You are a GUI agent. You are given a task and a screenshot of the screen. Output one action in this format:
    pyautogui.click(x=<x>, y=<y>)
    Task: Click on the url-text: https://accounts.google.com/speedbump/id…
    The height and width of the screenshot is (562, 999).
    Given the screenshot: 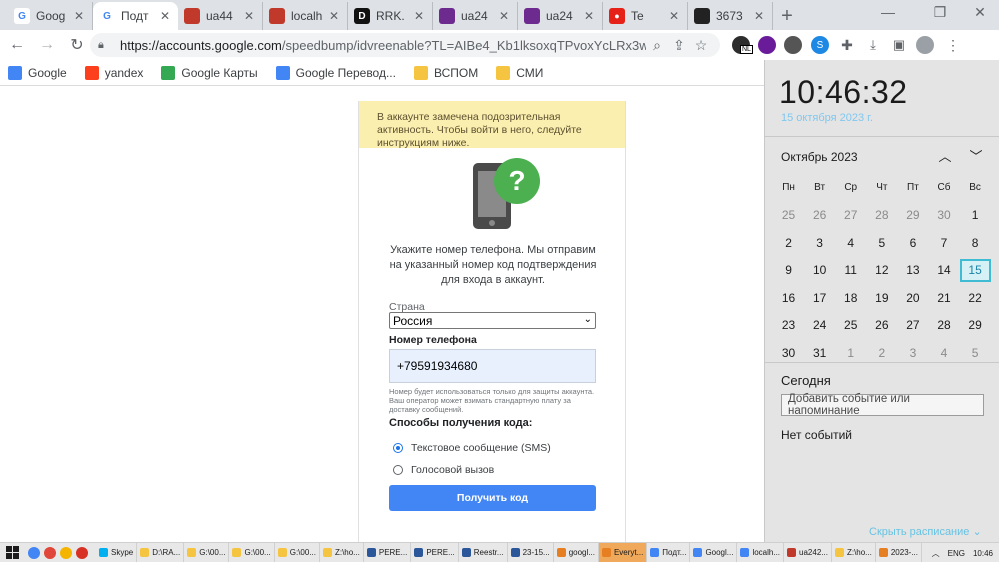 What is the action you would take?
    pyautogui.click(x=383, y=45)
    